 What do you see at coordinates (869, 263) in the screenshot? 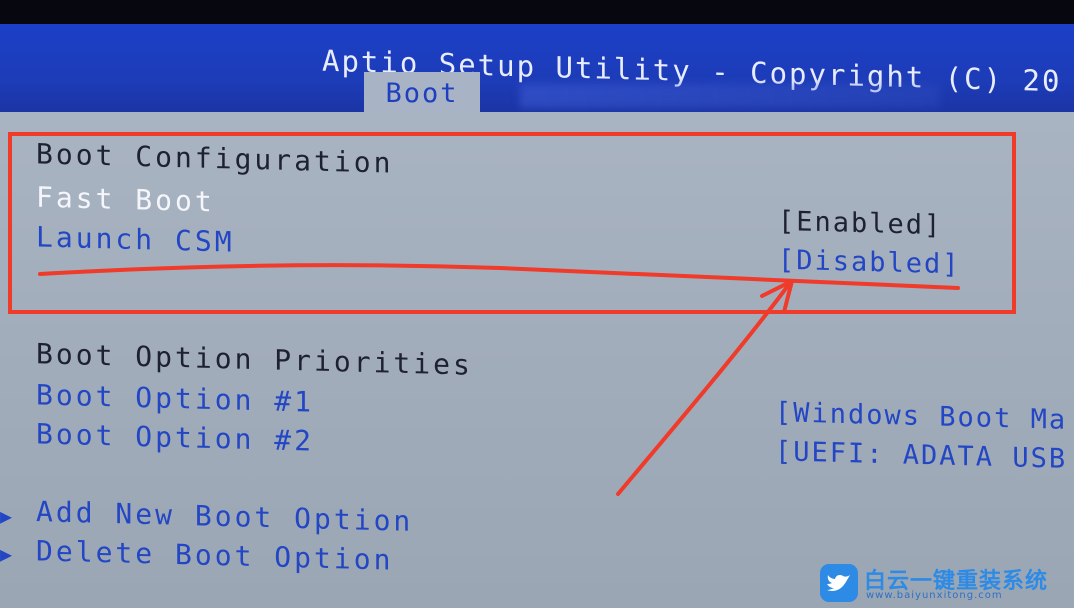
I see `launch-csm-value: [Disabled]` at bounding box center [869, 263].